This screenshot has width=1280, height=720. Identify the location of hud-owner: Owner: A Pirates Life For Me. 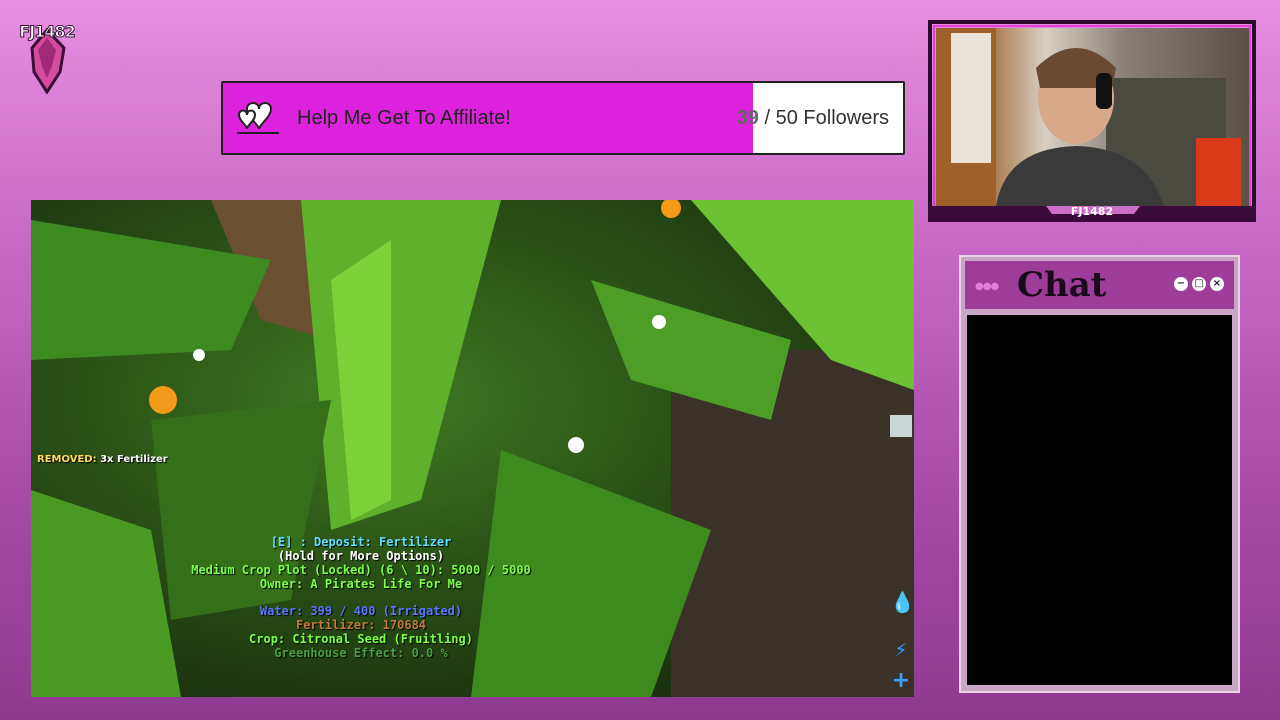
(361, 584).